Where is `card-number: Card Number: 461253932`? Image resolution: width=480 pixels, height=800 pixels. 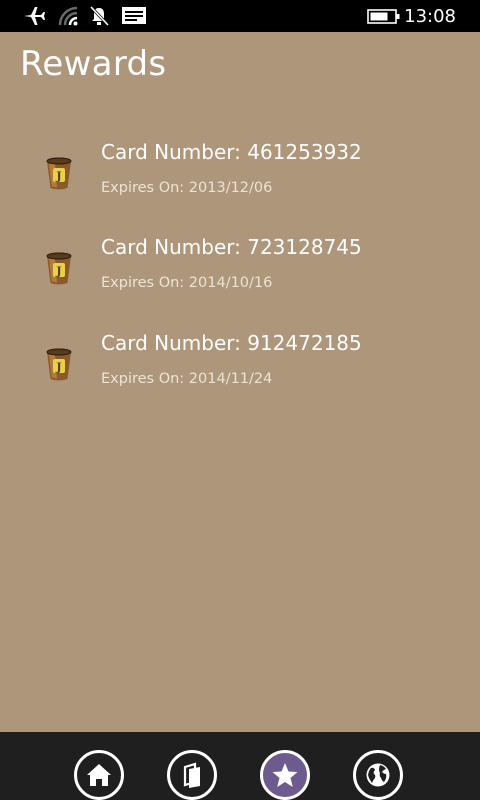 card-number: Card Number: 461253932 is located at coordinates (231, 152).